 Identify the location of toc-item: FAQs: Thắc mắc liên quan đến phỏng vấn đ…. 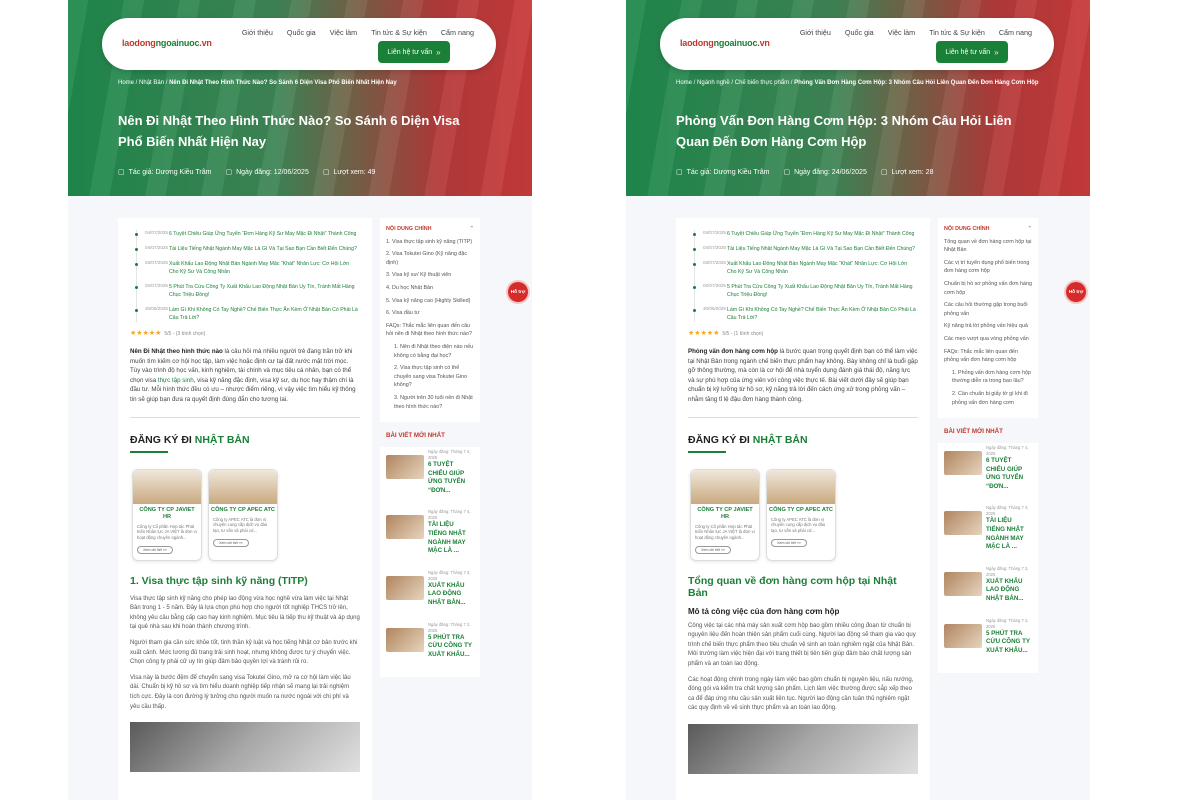
(988, 356).